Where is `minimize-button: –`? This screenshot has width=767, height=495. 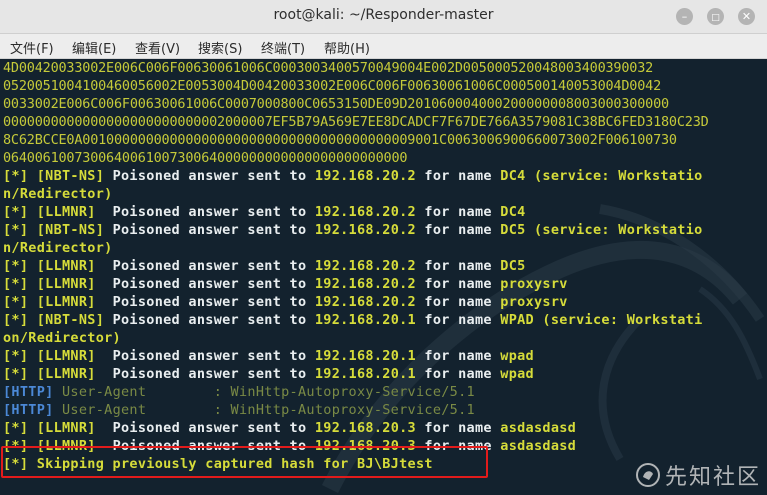 minimize-button: – is located at coordinates (684, 16).